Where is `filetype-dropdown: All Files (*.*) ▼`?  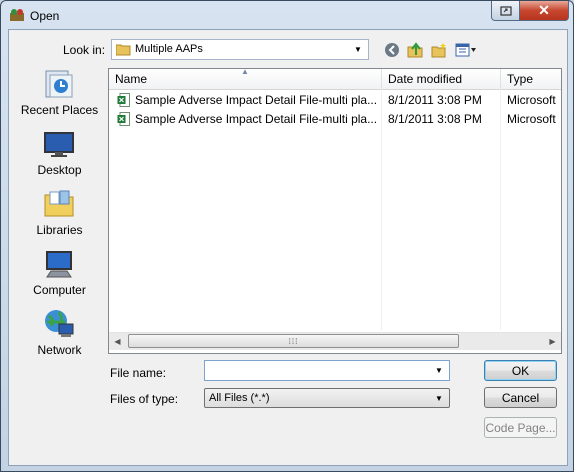
filetype-dropdown: All Files (*.*) ▼ is located at coordinates (327, 398).